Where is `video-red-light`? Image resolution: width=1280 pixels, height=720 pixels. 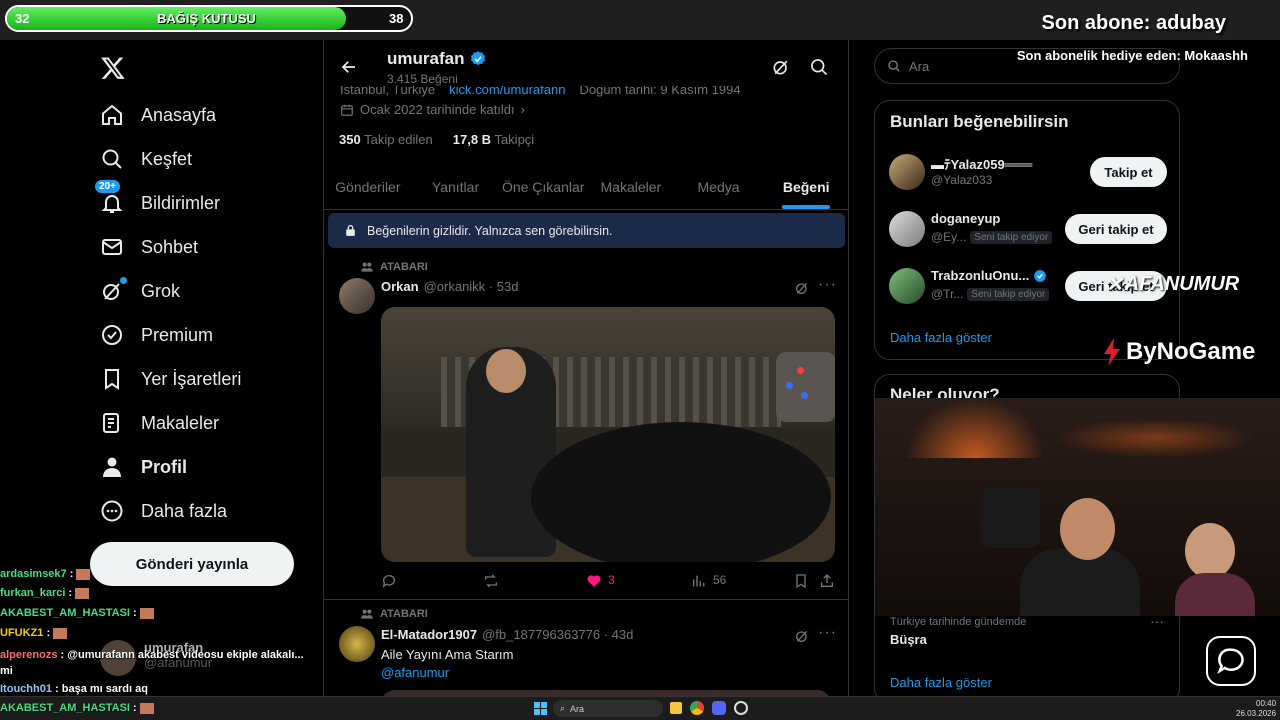 video-red-light is located at coordinates (800, 370).